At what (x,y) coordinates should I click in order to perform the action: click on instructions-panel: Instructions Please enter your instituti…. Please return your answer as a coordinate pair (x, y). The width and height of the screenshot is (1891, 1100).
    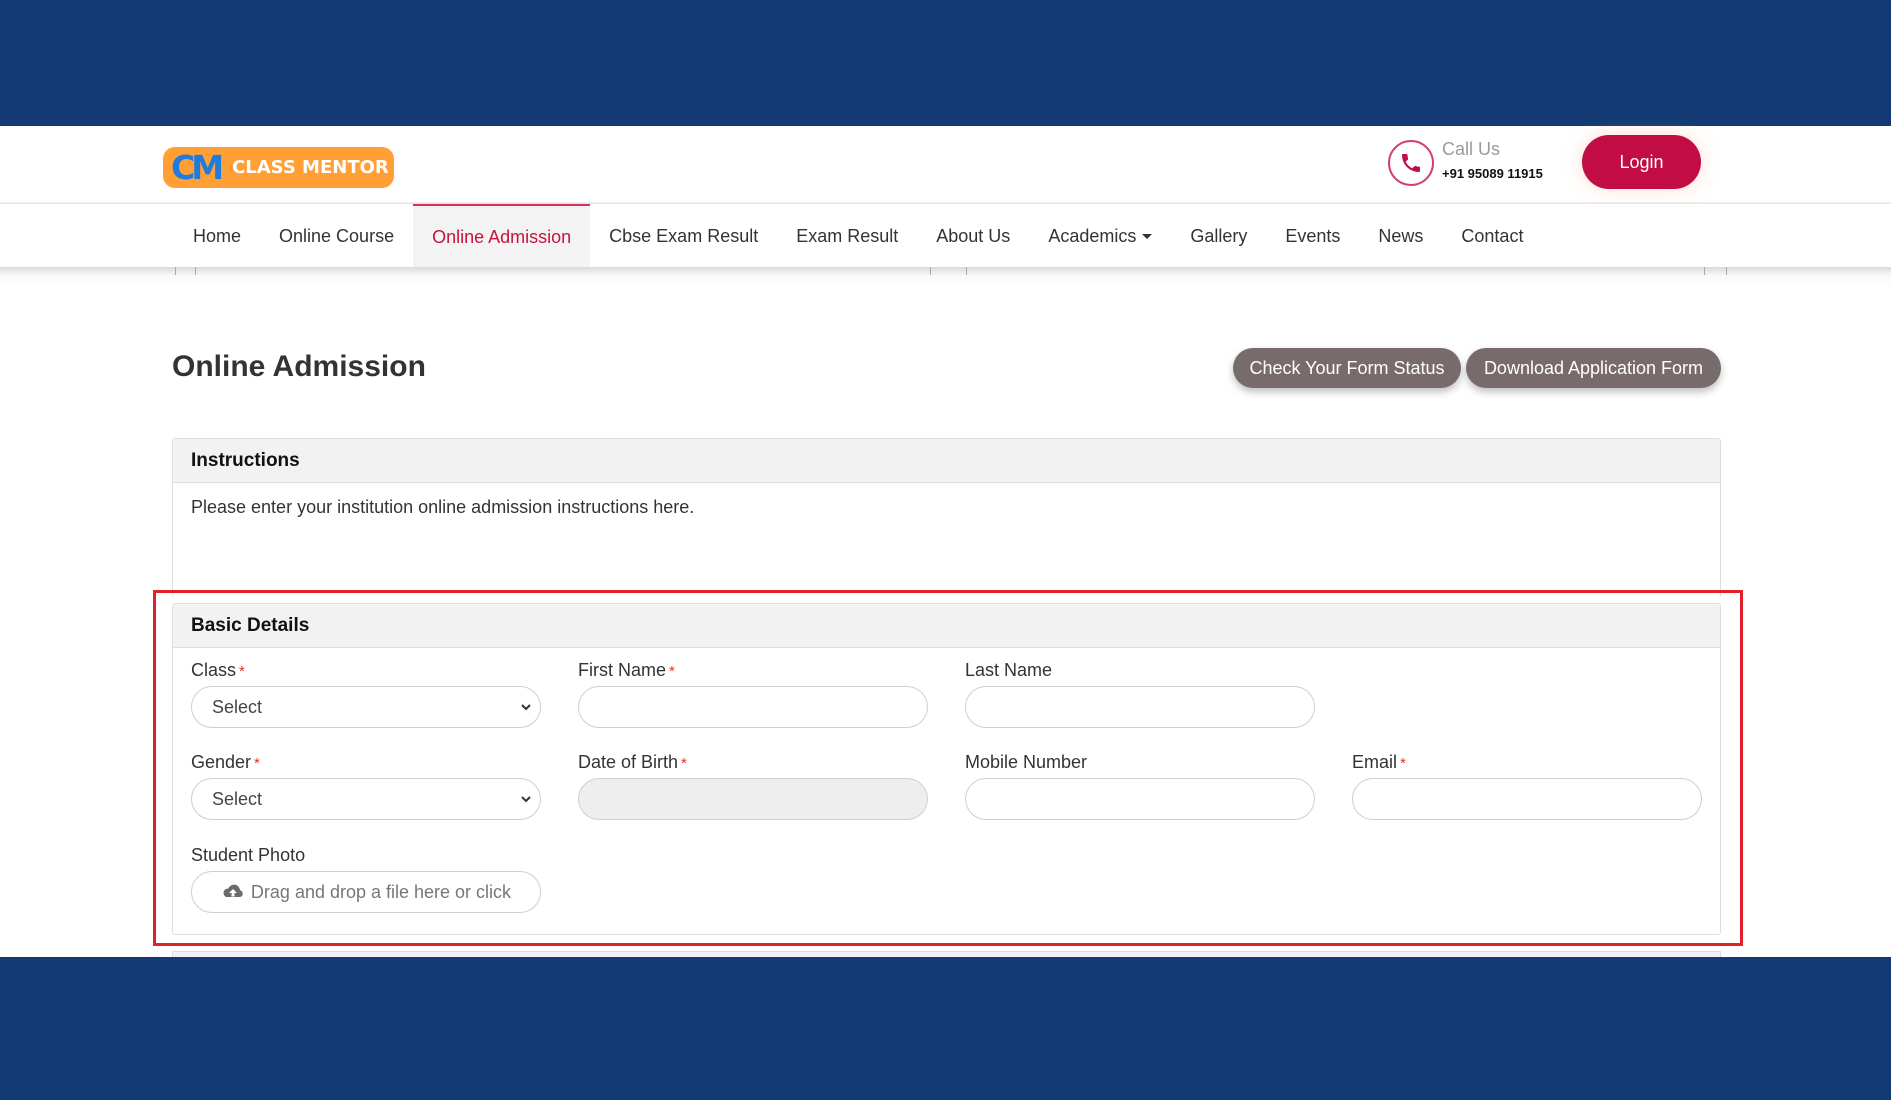
    Looking at the image, I should click on (946, 518).